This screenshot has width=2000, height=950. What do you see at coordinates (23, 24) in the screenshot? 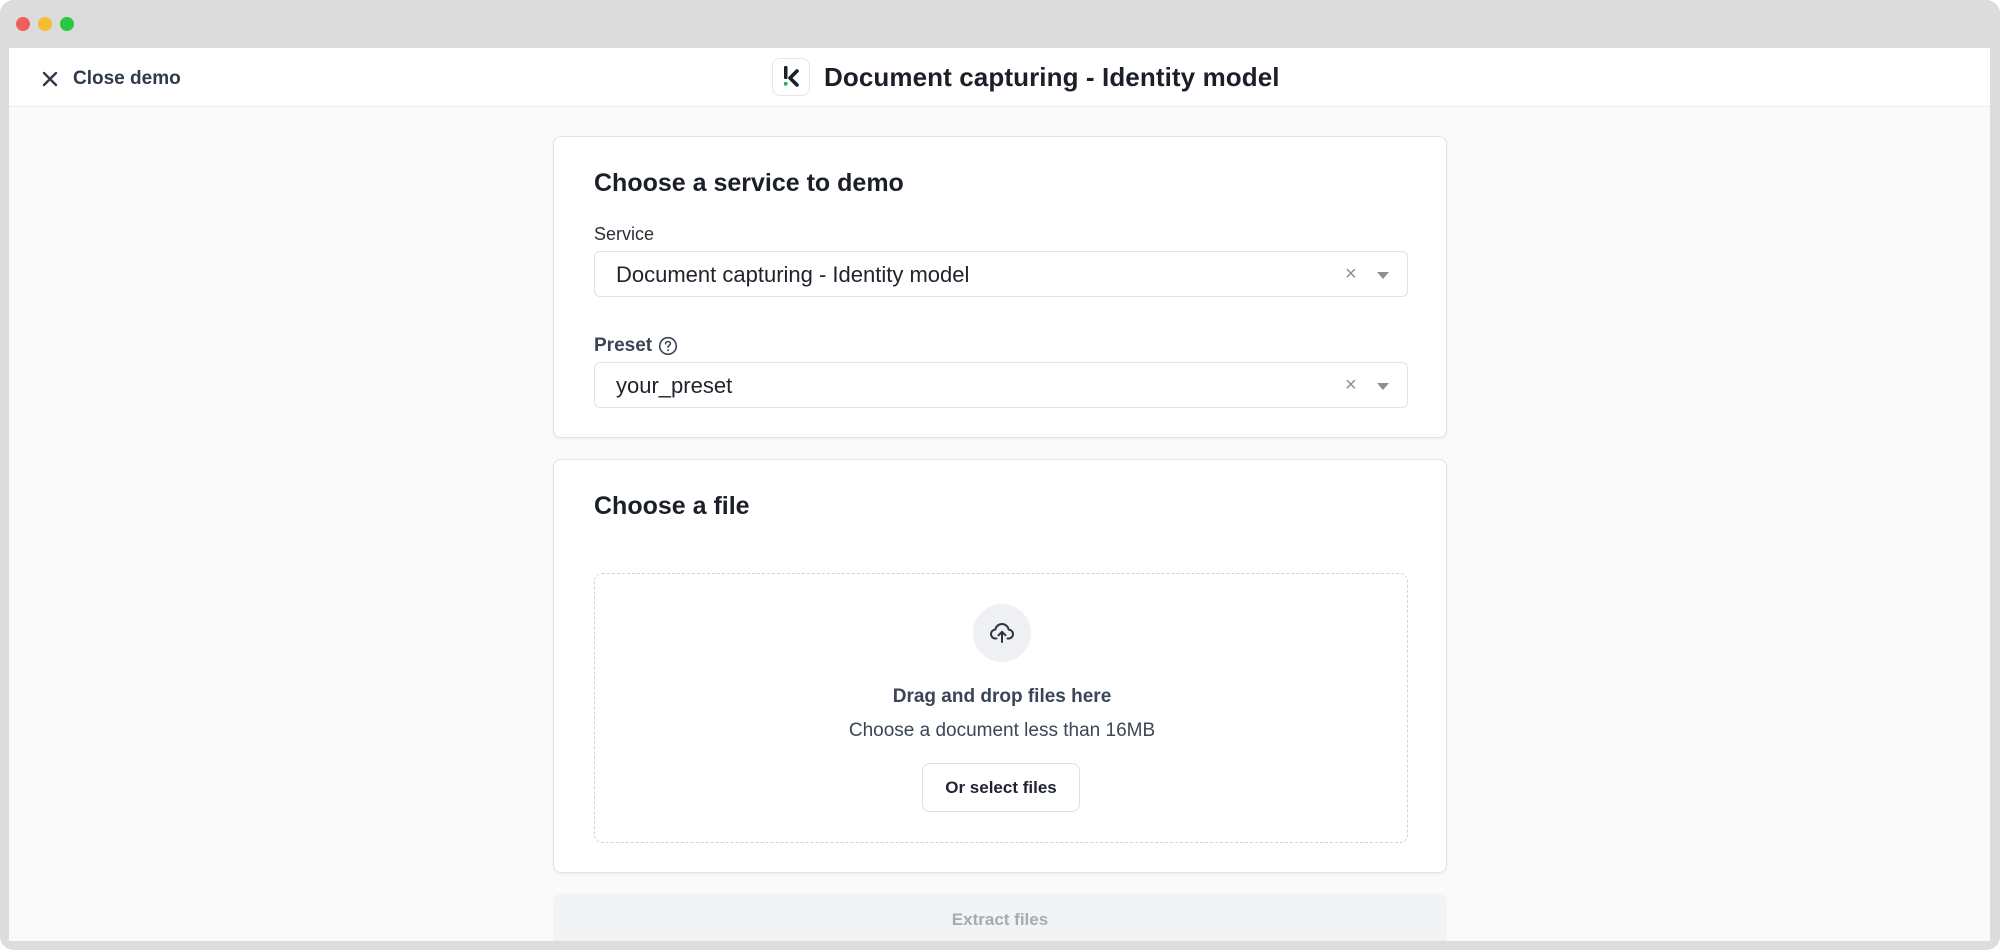
I see `window-close-control` at bounding box center [23, 24].